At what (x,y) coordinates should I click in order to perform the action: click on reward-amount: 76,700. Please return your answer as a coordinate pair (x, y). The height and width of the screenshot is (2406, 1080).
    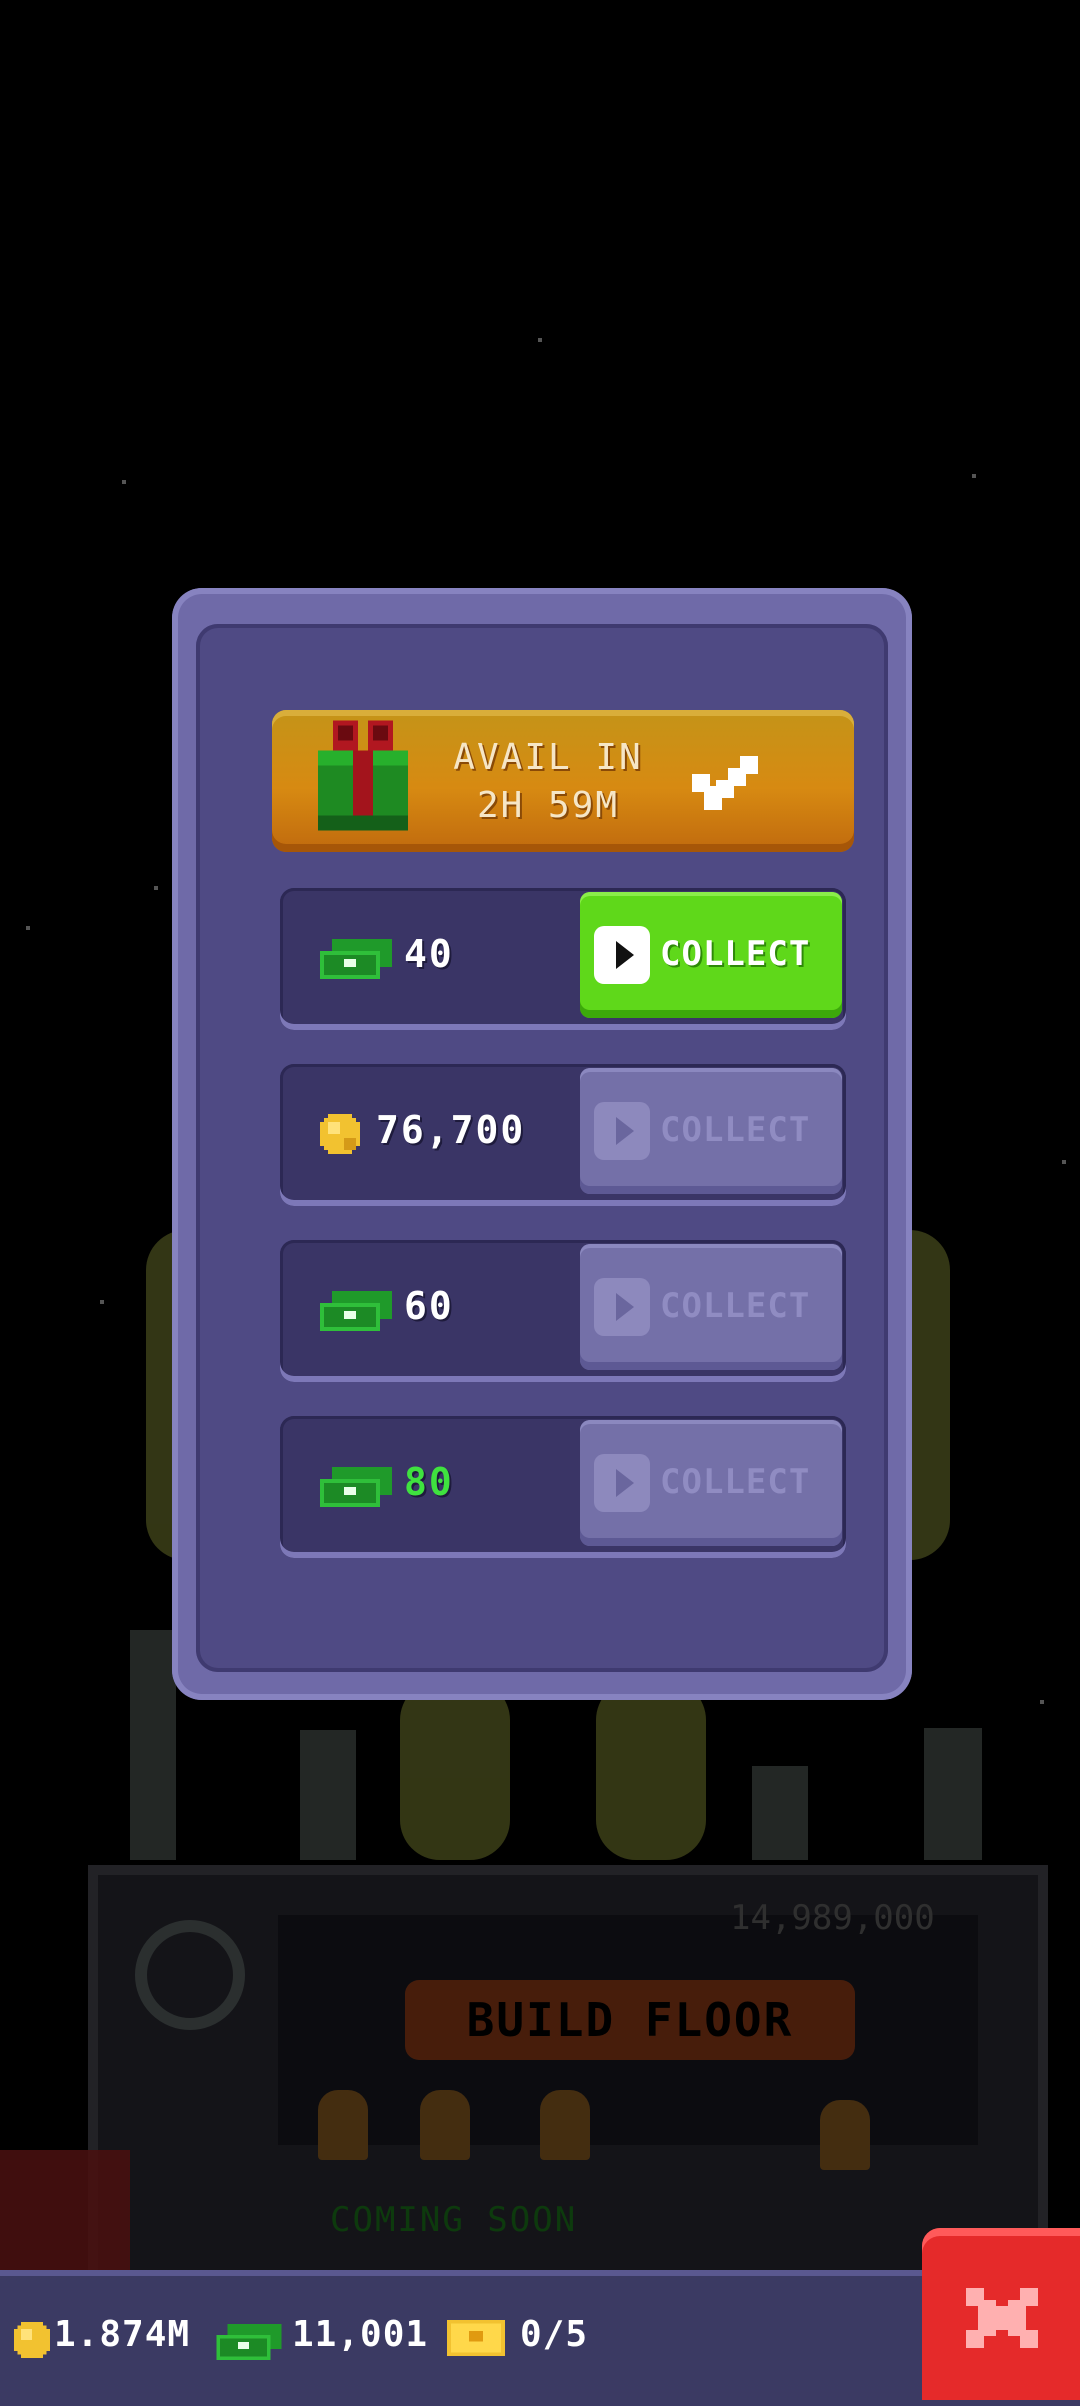
    Looking at the image, I should click on (451, 1130).